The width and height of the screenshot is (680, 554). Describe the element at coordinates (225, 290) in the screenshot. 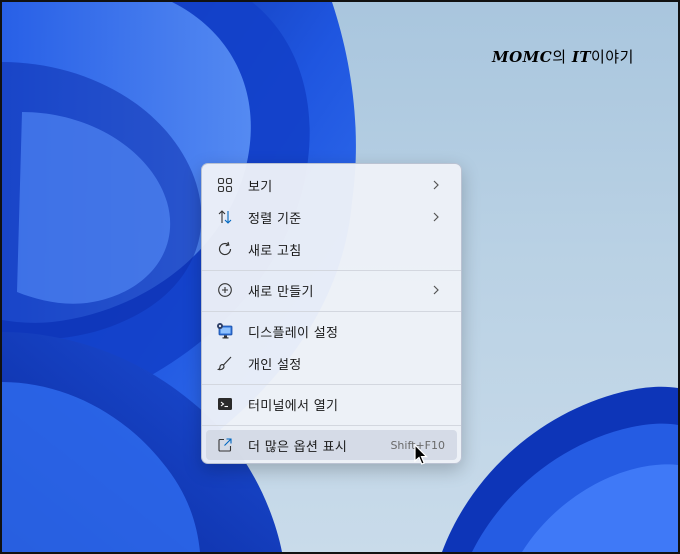

I see `add-circle-icon` at that location.